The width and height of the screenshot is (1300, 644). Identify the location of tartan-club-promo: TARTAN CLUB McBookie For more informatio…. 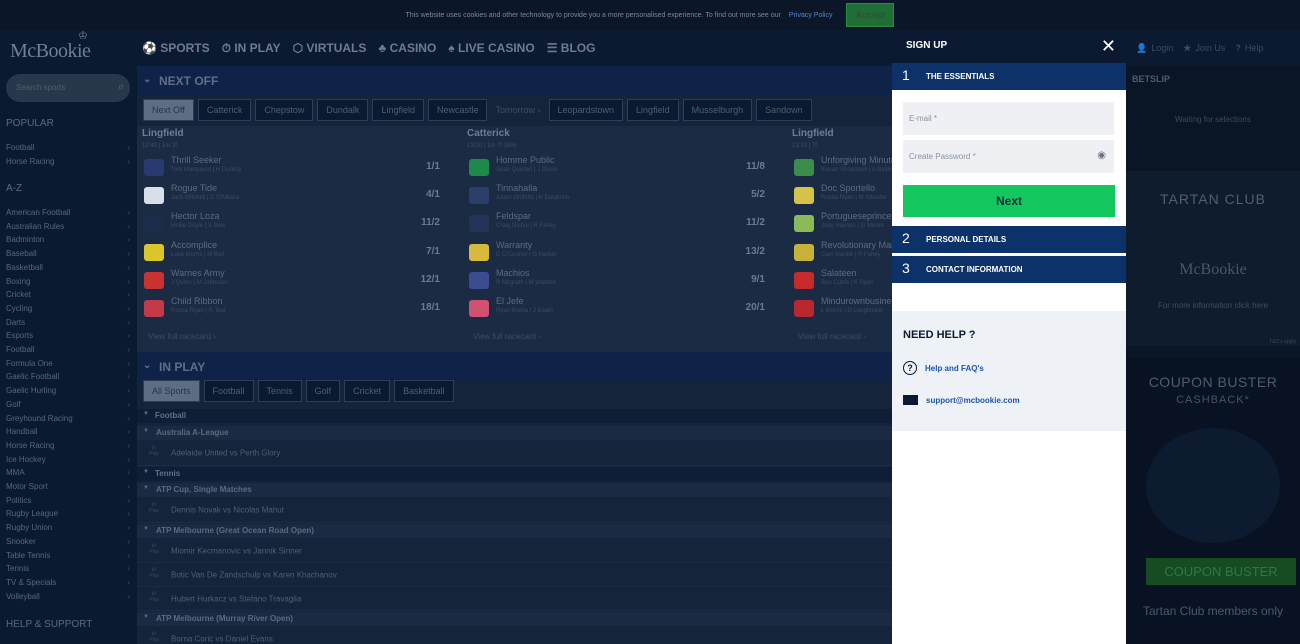
(1213, 258).